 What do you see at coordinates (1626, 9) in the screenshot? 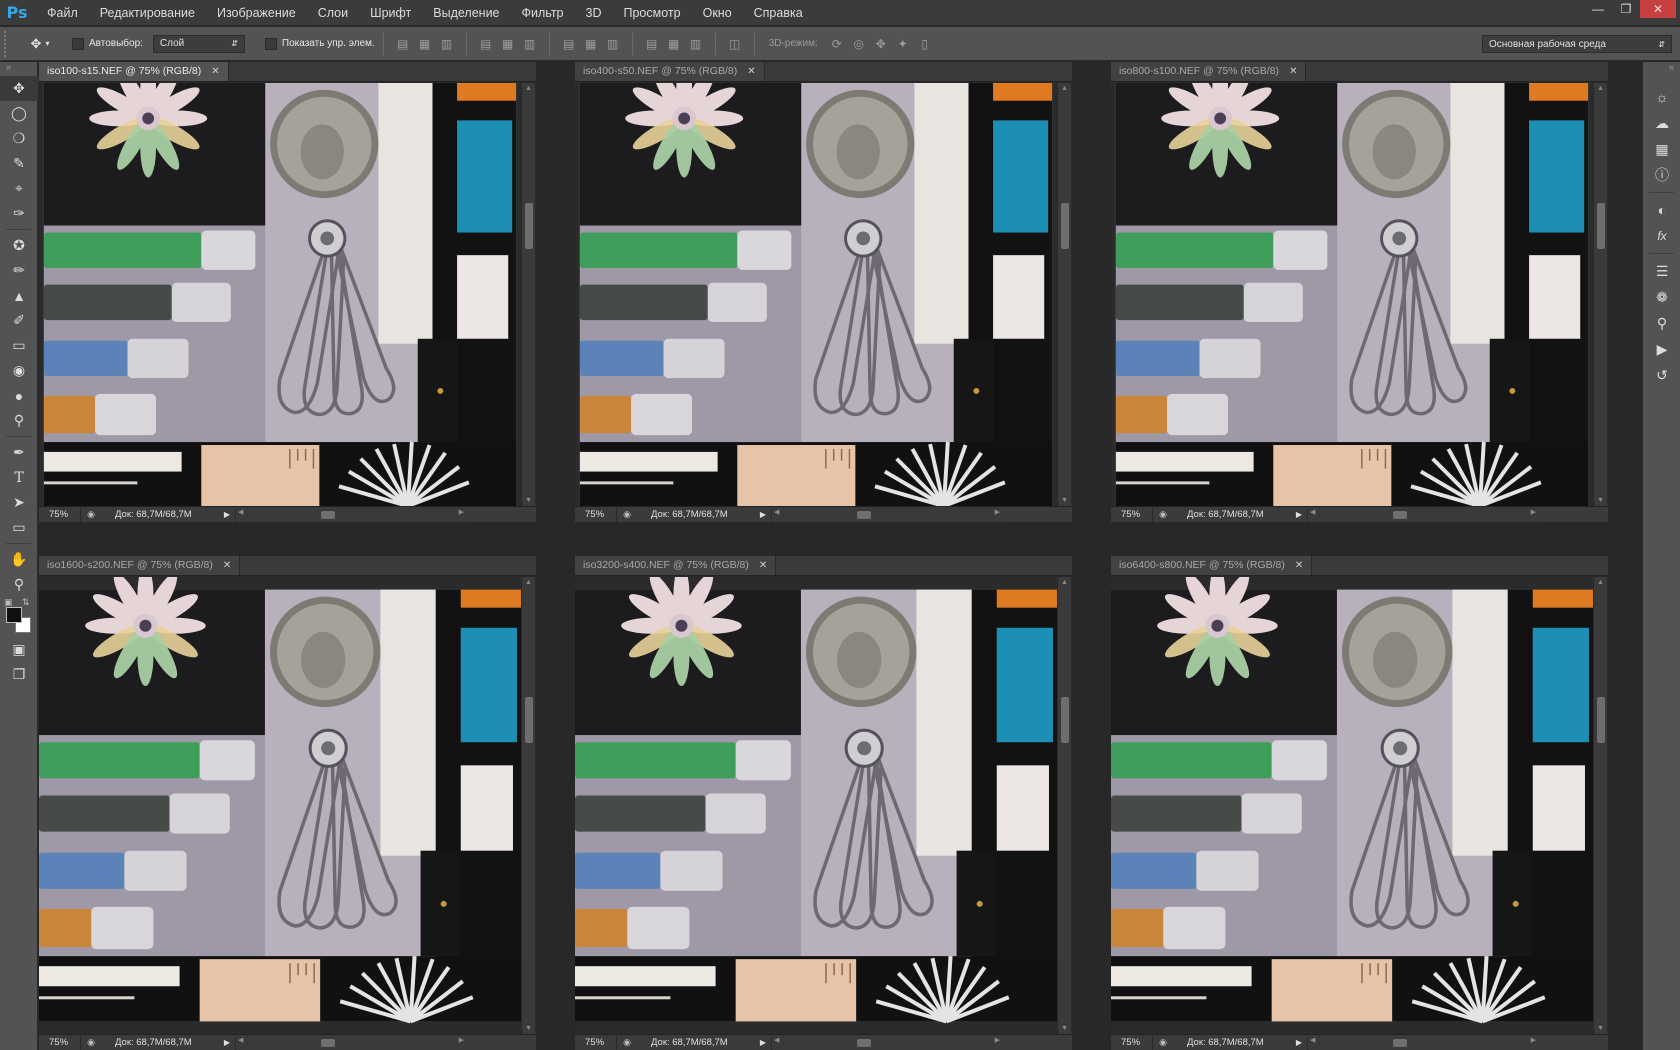
I see `restore-icon: ❐` at bounding box center [1626, 9].